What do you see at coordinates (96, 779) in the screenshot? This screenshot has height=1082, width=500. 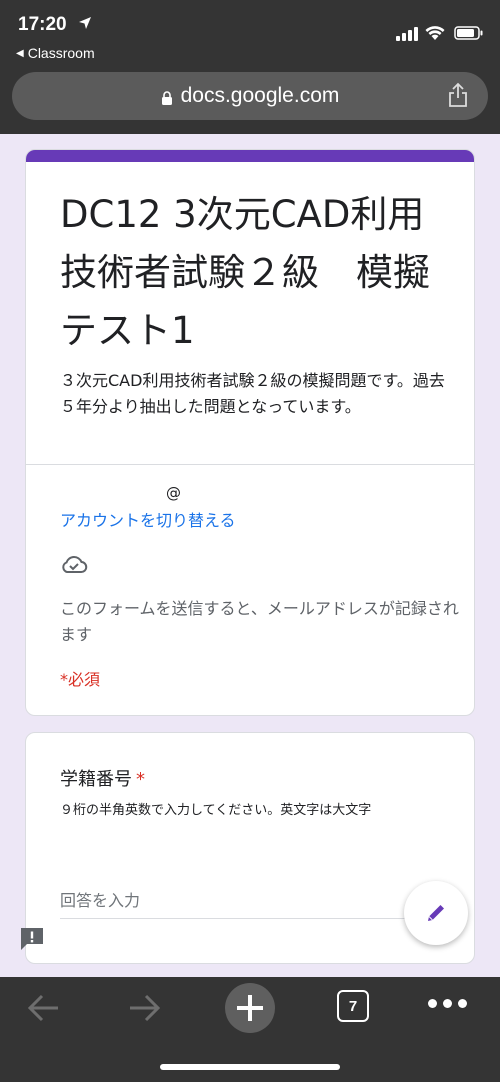 I see `question-title-text: 学籍番号` at bounding box center [96, 779].